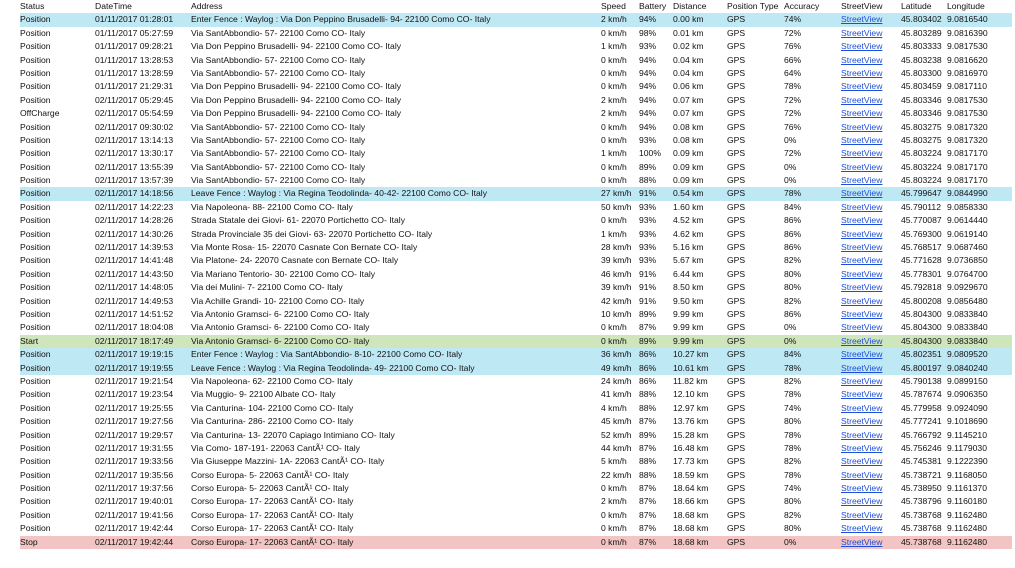 This screenshot has width=1015, height=568. Describe the element at coordinates (688, 32) in the screenshot. I see `distance-cell: 0.01 km` at that location.